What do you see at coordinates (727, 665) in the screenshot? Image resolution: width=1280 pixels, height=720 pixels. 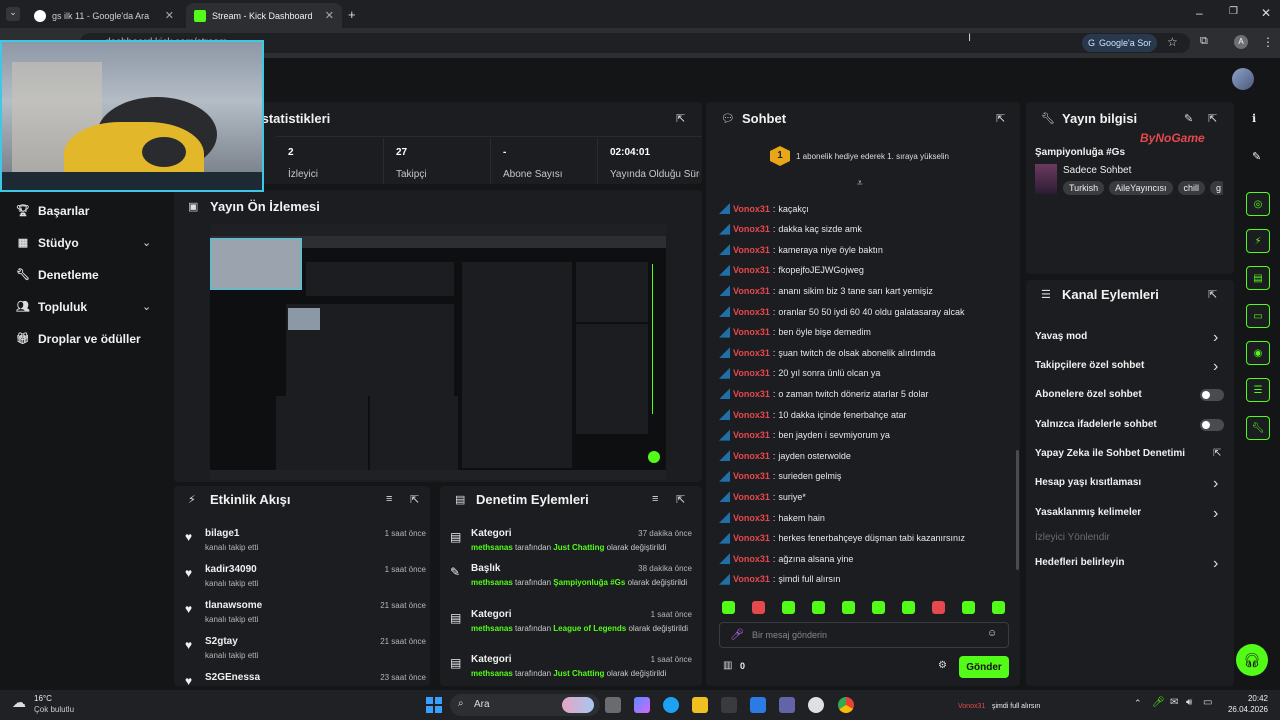 I see `points-icon: ▥` at bounding box center [727, 665].